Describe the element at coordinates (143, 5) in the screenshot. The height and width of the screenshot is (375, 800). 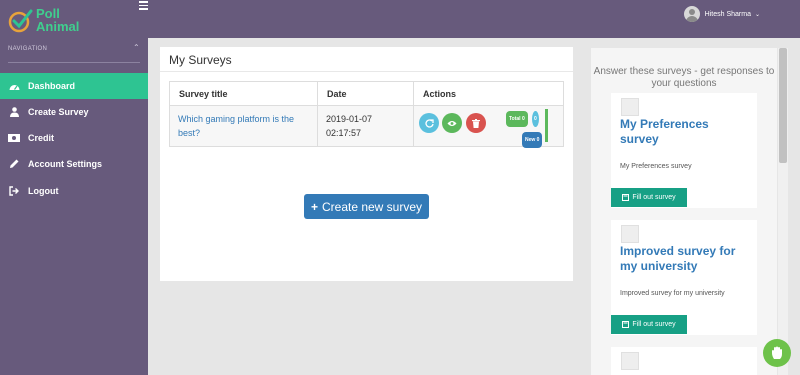
I see `hamburger-menu-icon` at that location.